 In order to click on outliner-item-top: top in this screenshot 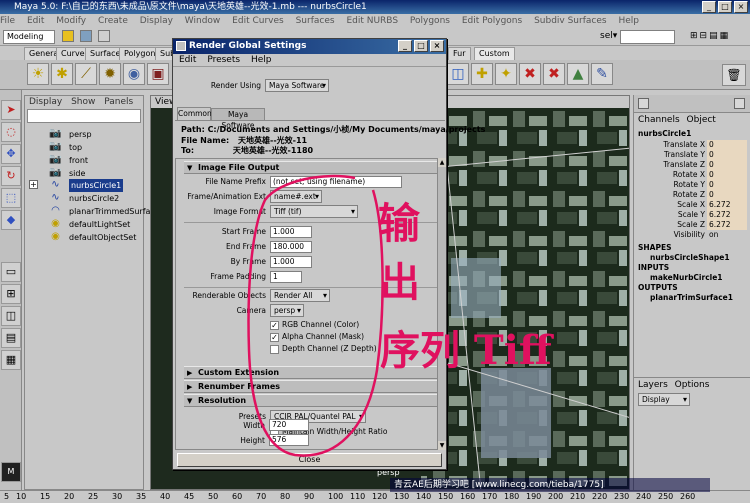, I will do `click(75, 147)`.